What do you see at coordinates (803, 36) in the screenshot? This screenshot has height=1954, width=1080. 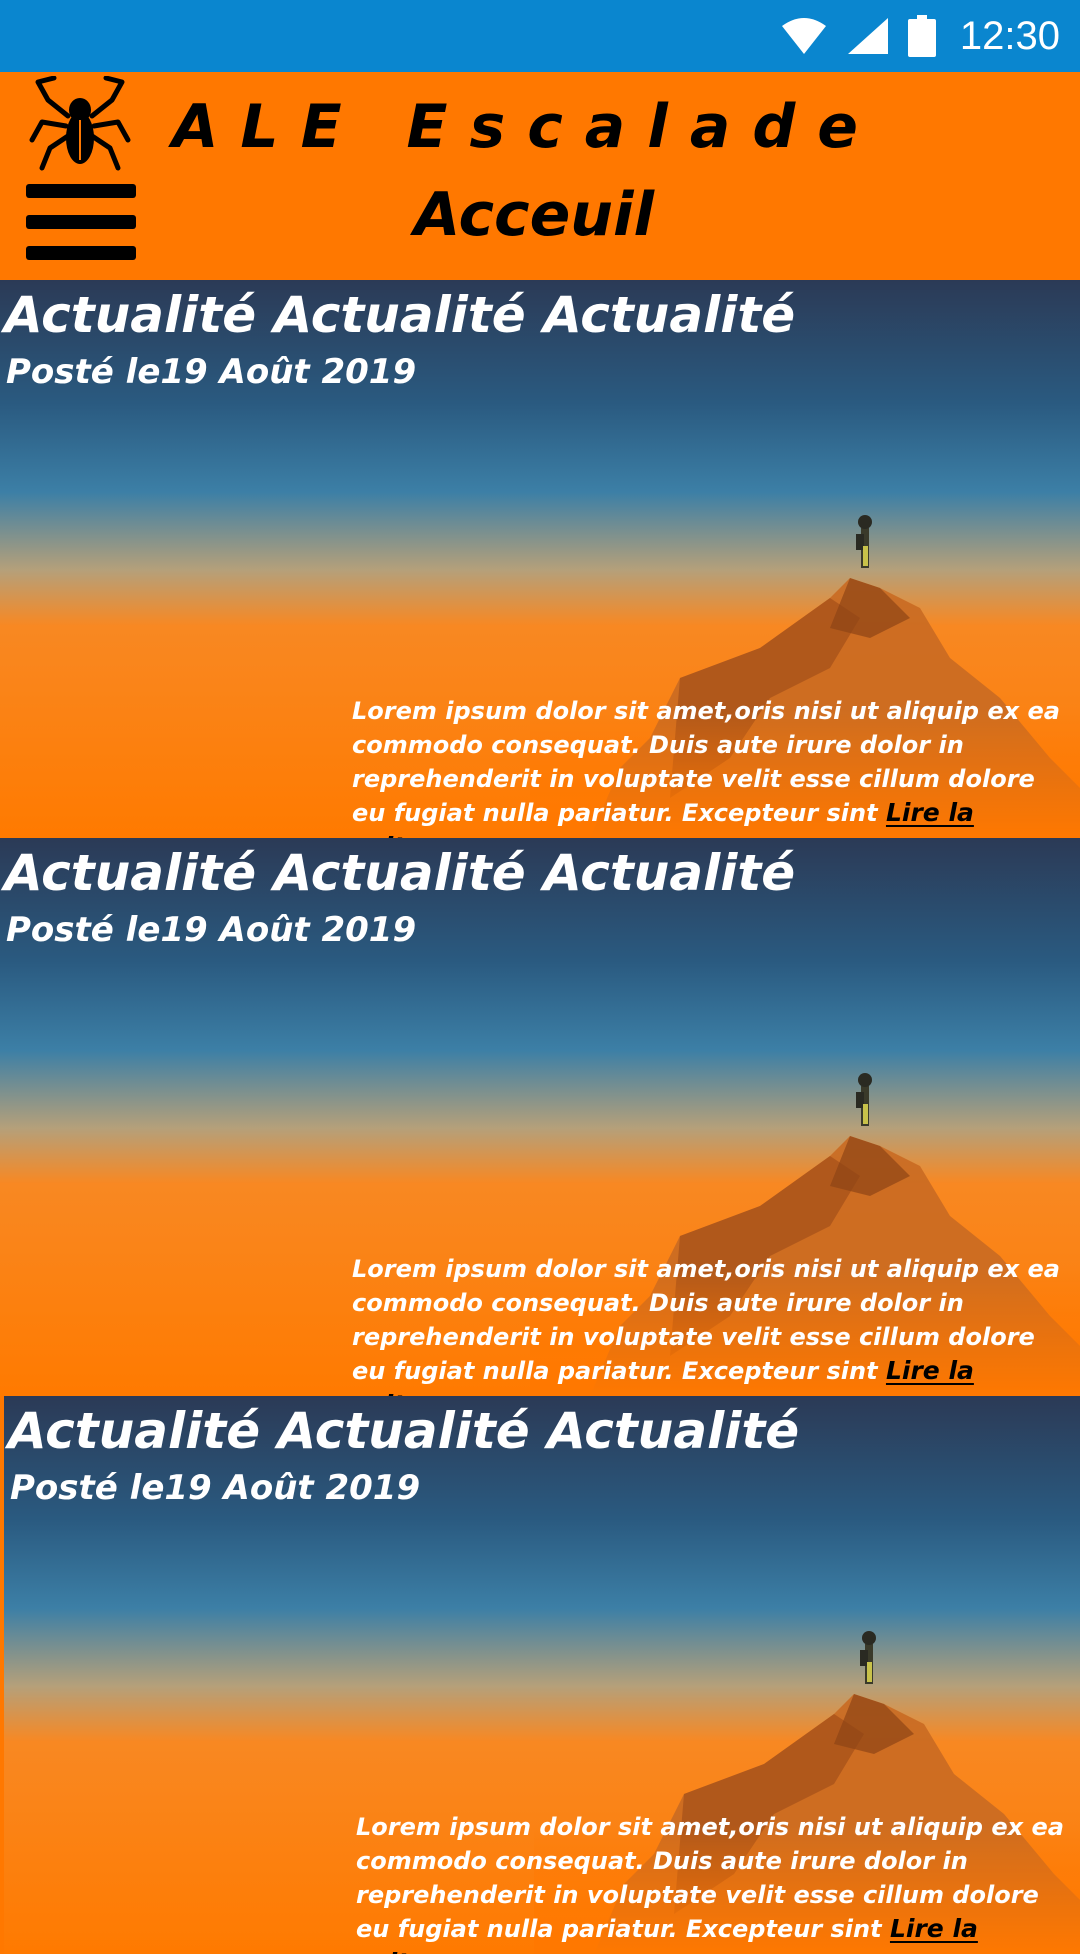 I see `wifi-icon` at bounding box center [803, 36].